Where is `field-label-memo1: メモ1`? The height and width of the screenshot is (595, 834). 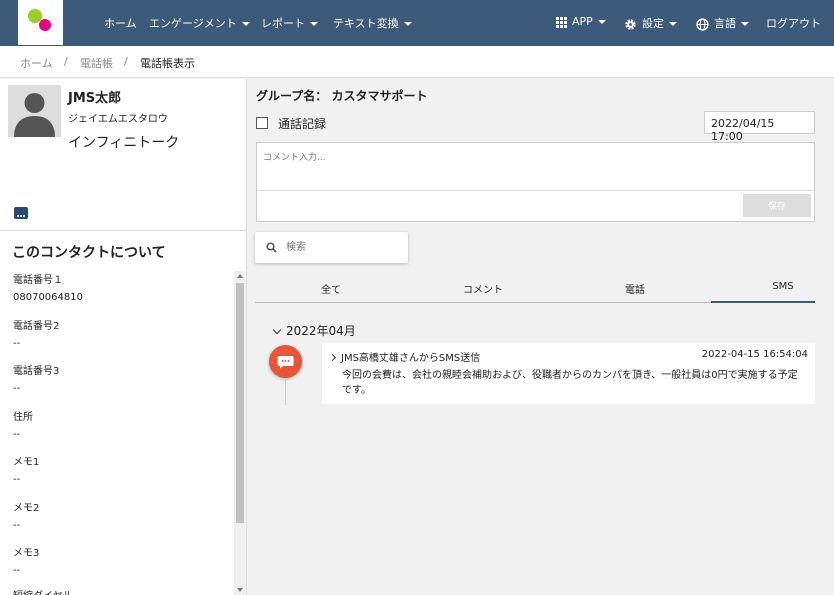
field-label-memo1: メモ1 is located at coordinates (26, 462).